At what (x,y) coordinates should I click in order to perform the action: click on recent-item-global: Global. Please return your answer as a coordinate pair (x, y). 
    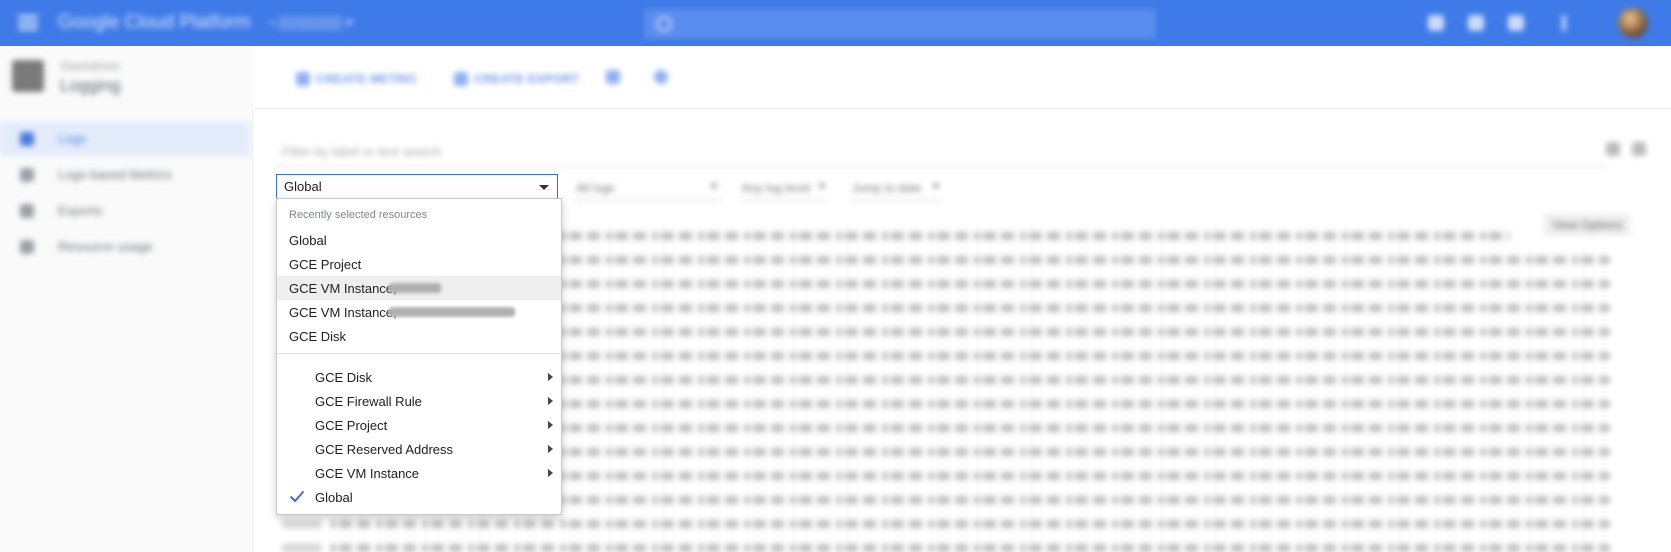
    Looking at the image, I should click on (419, 240).